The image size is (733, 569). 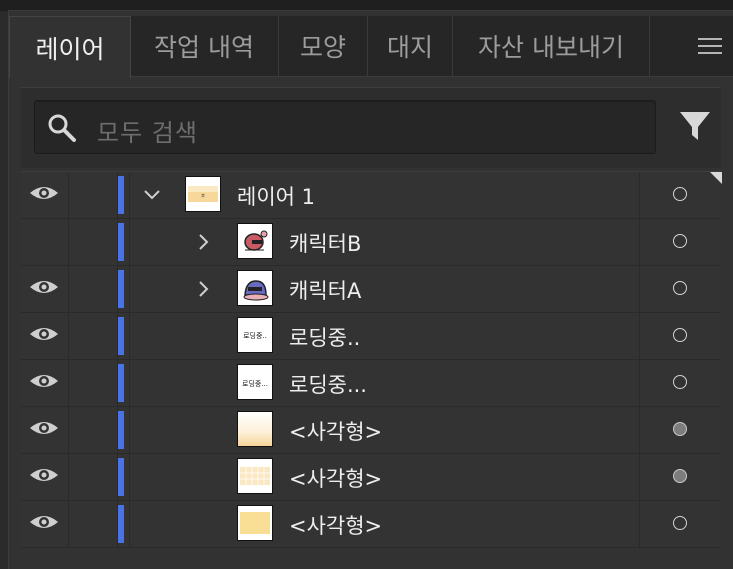 What do you see at coordinates (147, 133) in the screenshot?
I see `search-placeholder: 모두 검색` at bounding box center [147, 133].